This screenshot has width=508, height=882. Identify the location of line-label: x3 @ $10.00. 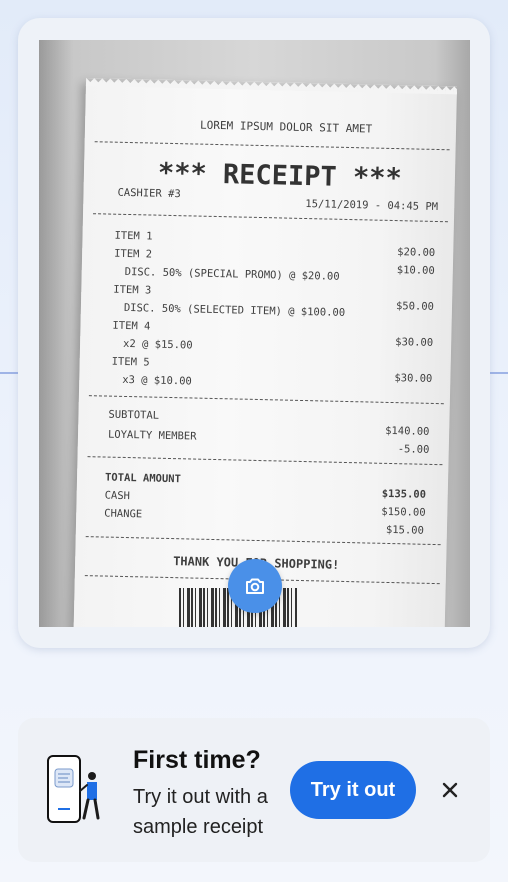
(157, 380).